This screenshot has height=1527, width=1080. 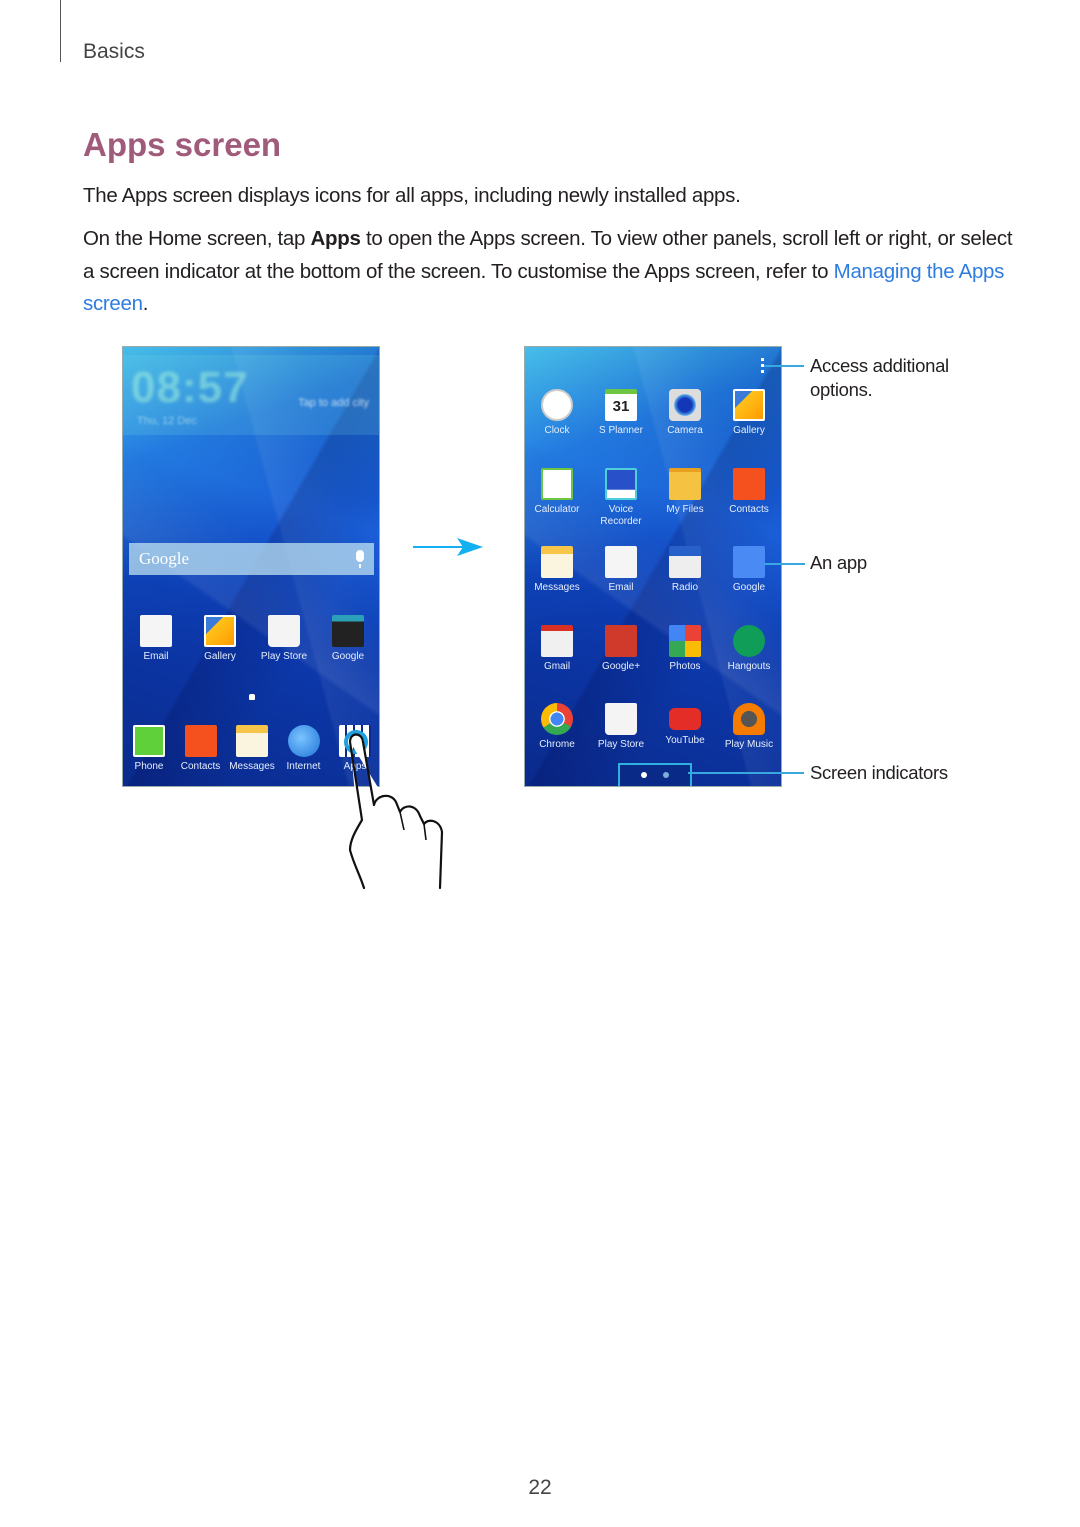 What do you see at coordinates (749, 509) in the screenshot?
I see `apps-app-label: Contacts` at bounding box center [749, 509].